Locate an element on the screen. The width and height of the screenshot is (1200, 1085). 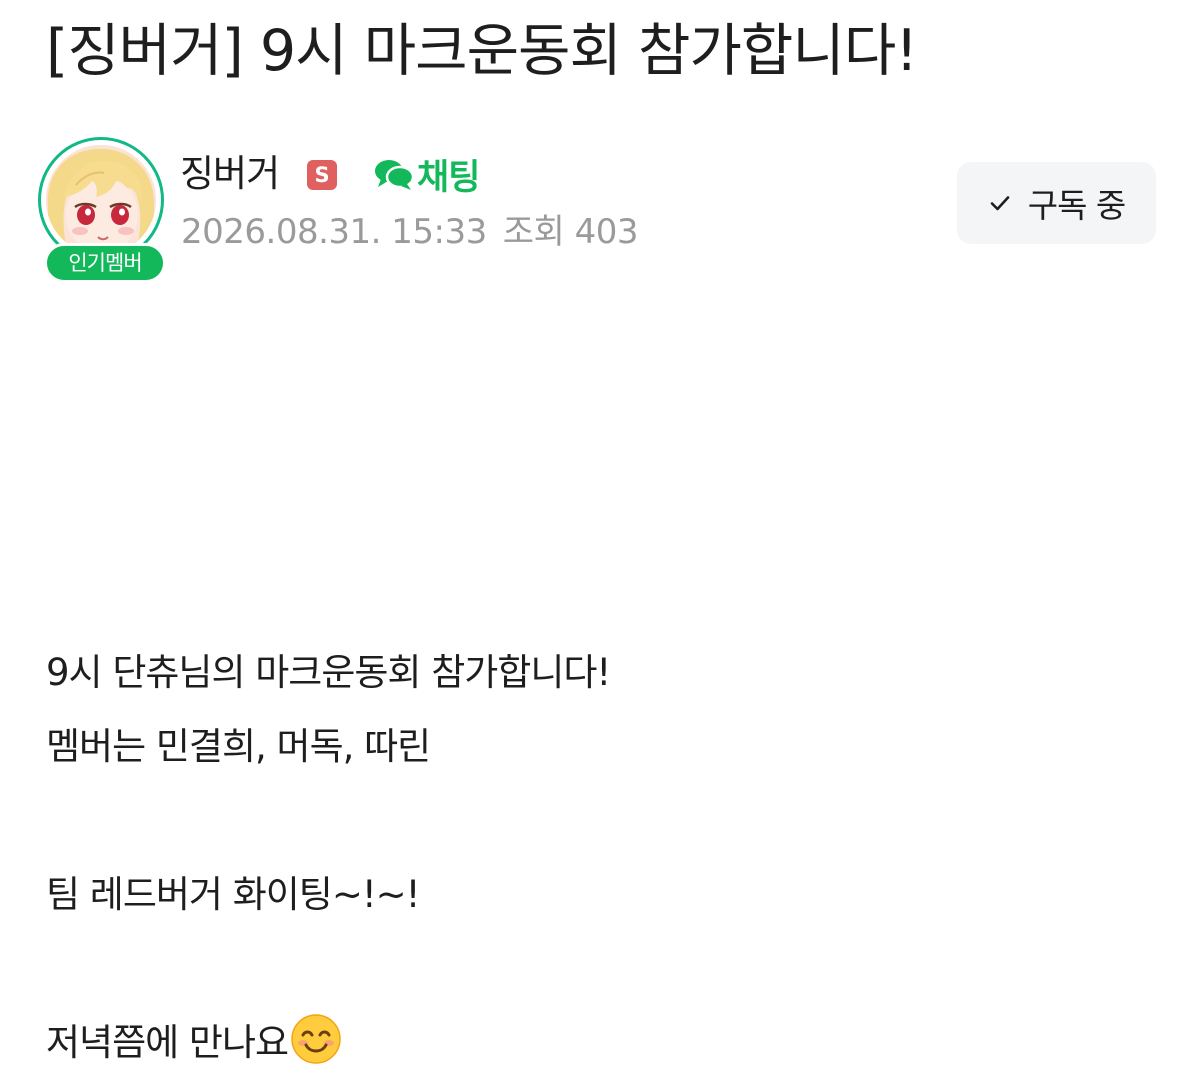
chat-button: 채팅 is located at coordinates (426, 174).